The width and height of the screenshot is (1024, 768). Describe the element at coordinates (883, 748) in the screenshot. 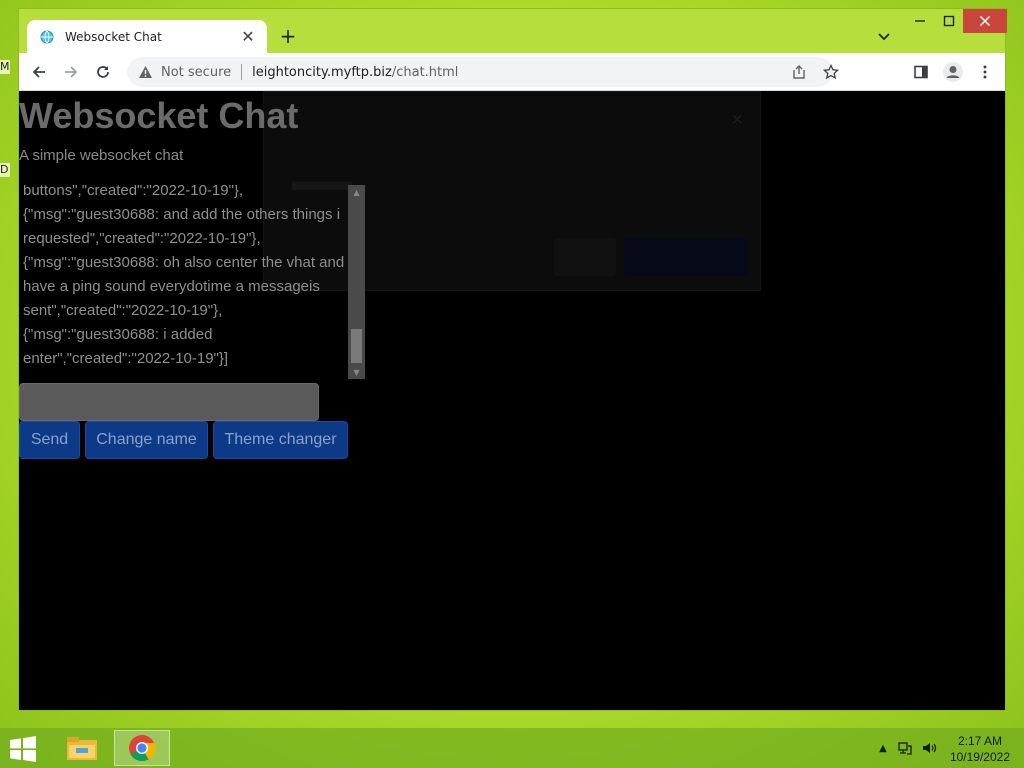

I see `chevron-up-icon: ▲` at that location.